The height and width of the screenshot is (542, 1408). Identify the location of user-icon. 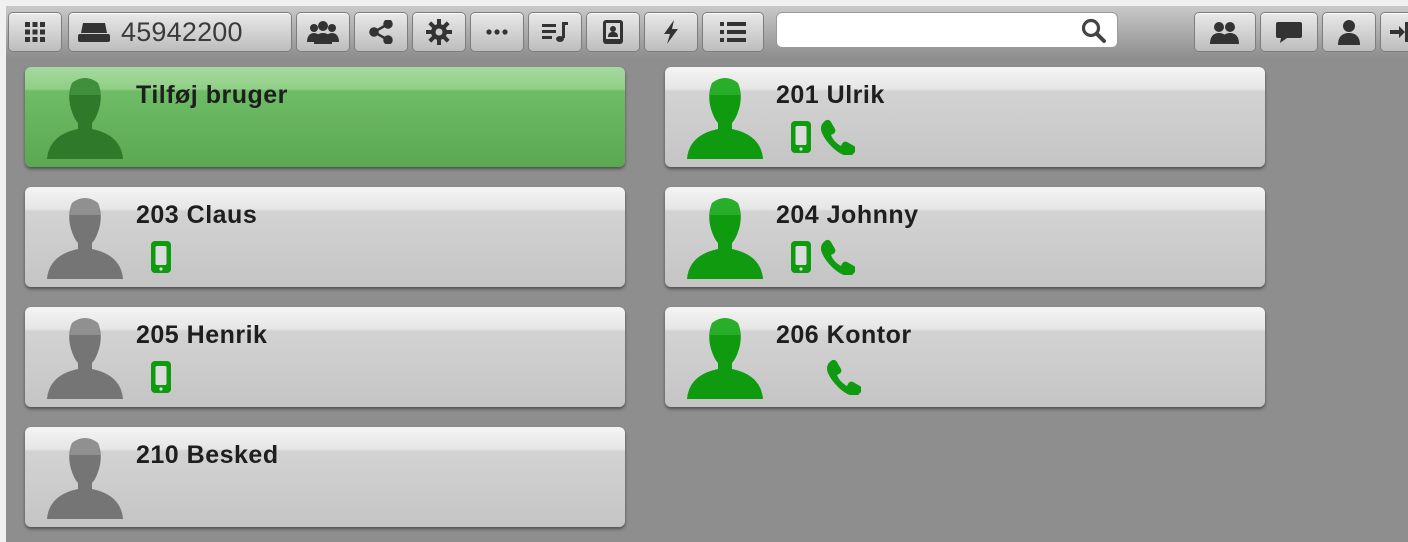
(1349, 32).